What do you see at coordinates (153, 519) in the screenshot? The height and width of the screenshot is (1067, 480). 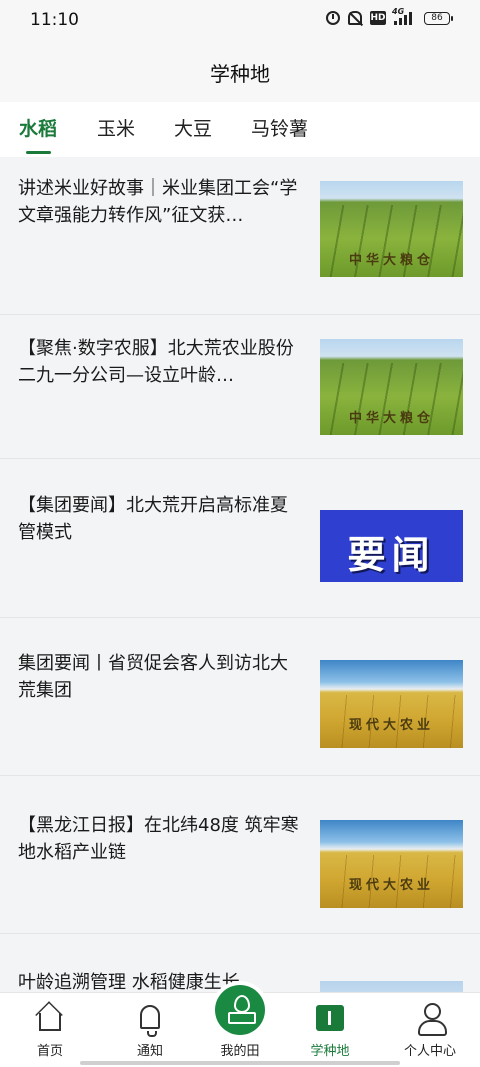 I see `article-title: 【集团要闻】北大荒开启高标准夏管模式` at bounding box center [153, 519].